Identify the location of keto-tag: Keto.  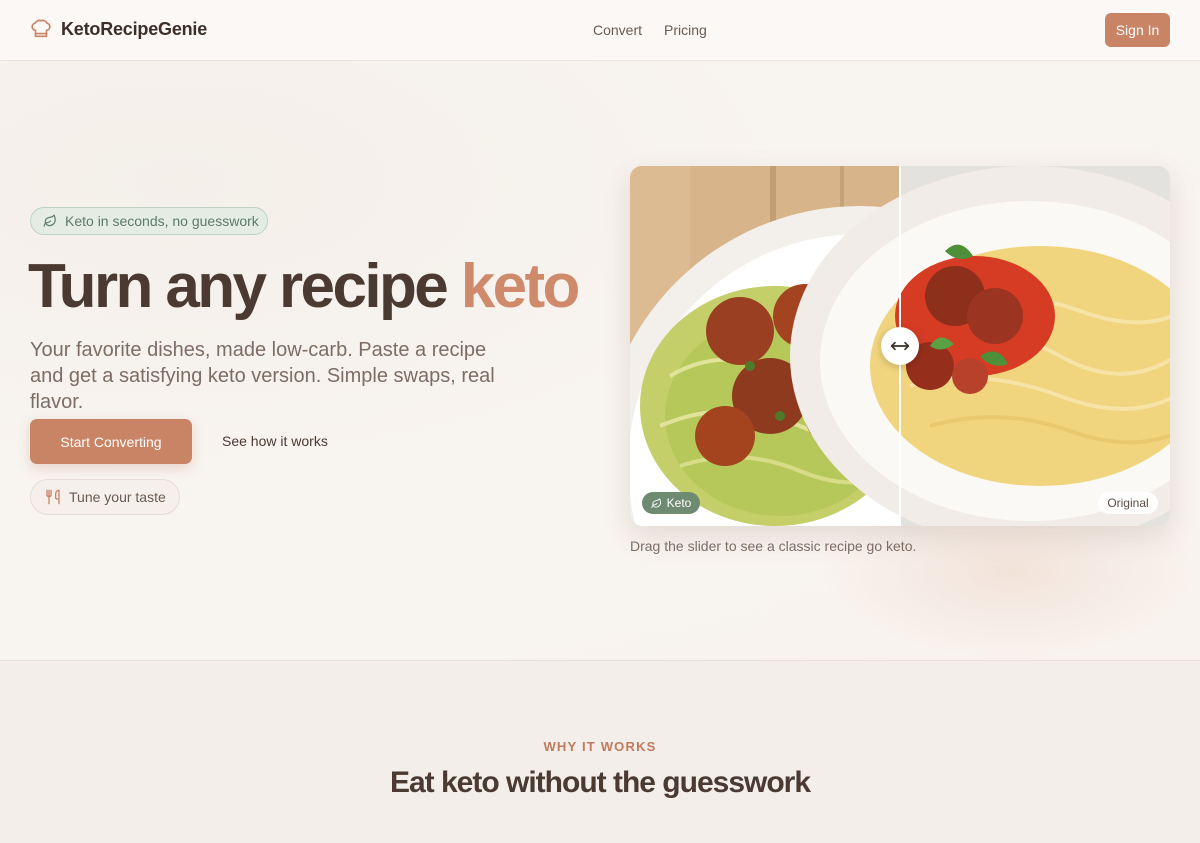
(671, 503).